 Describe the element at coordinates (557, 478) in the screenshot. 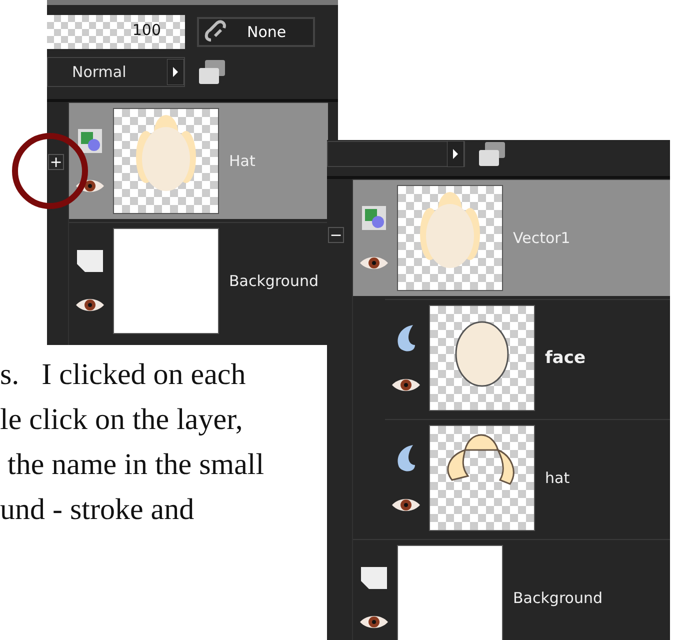

I see `layer-name: hat` at that location.